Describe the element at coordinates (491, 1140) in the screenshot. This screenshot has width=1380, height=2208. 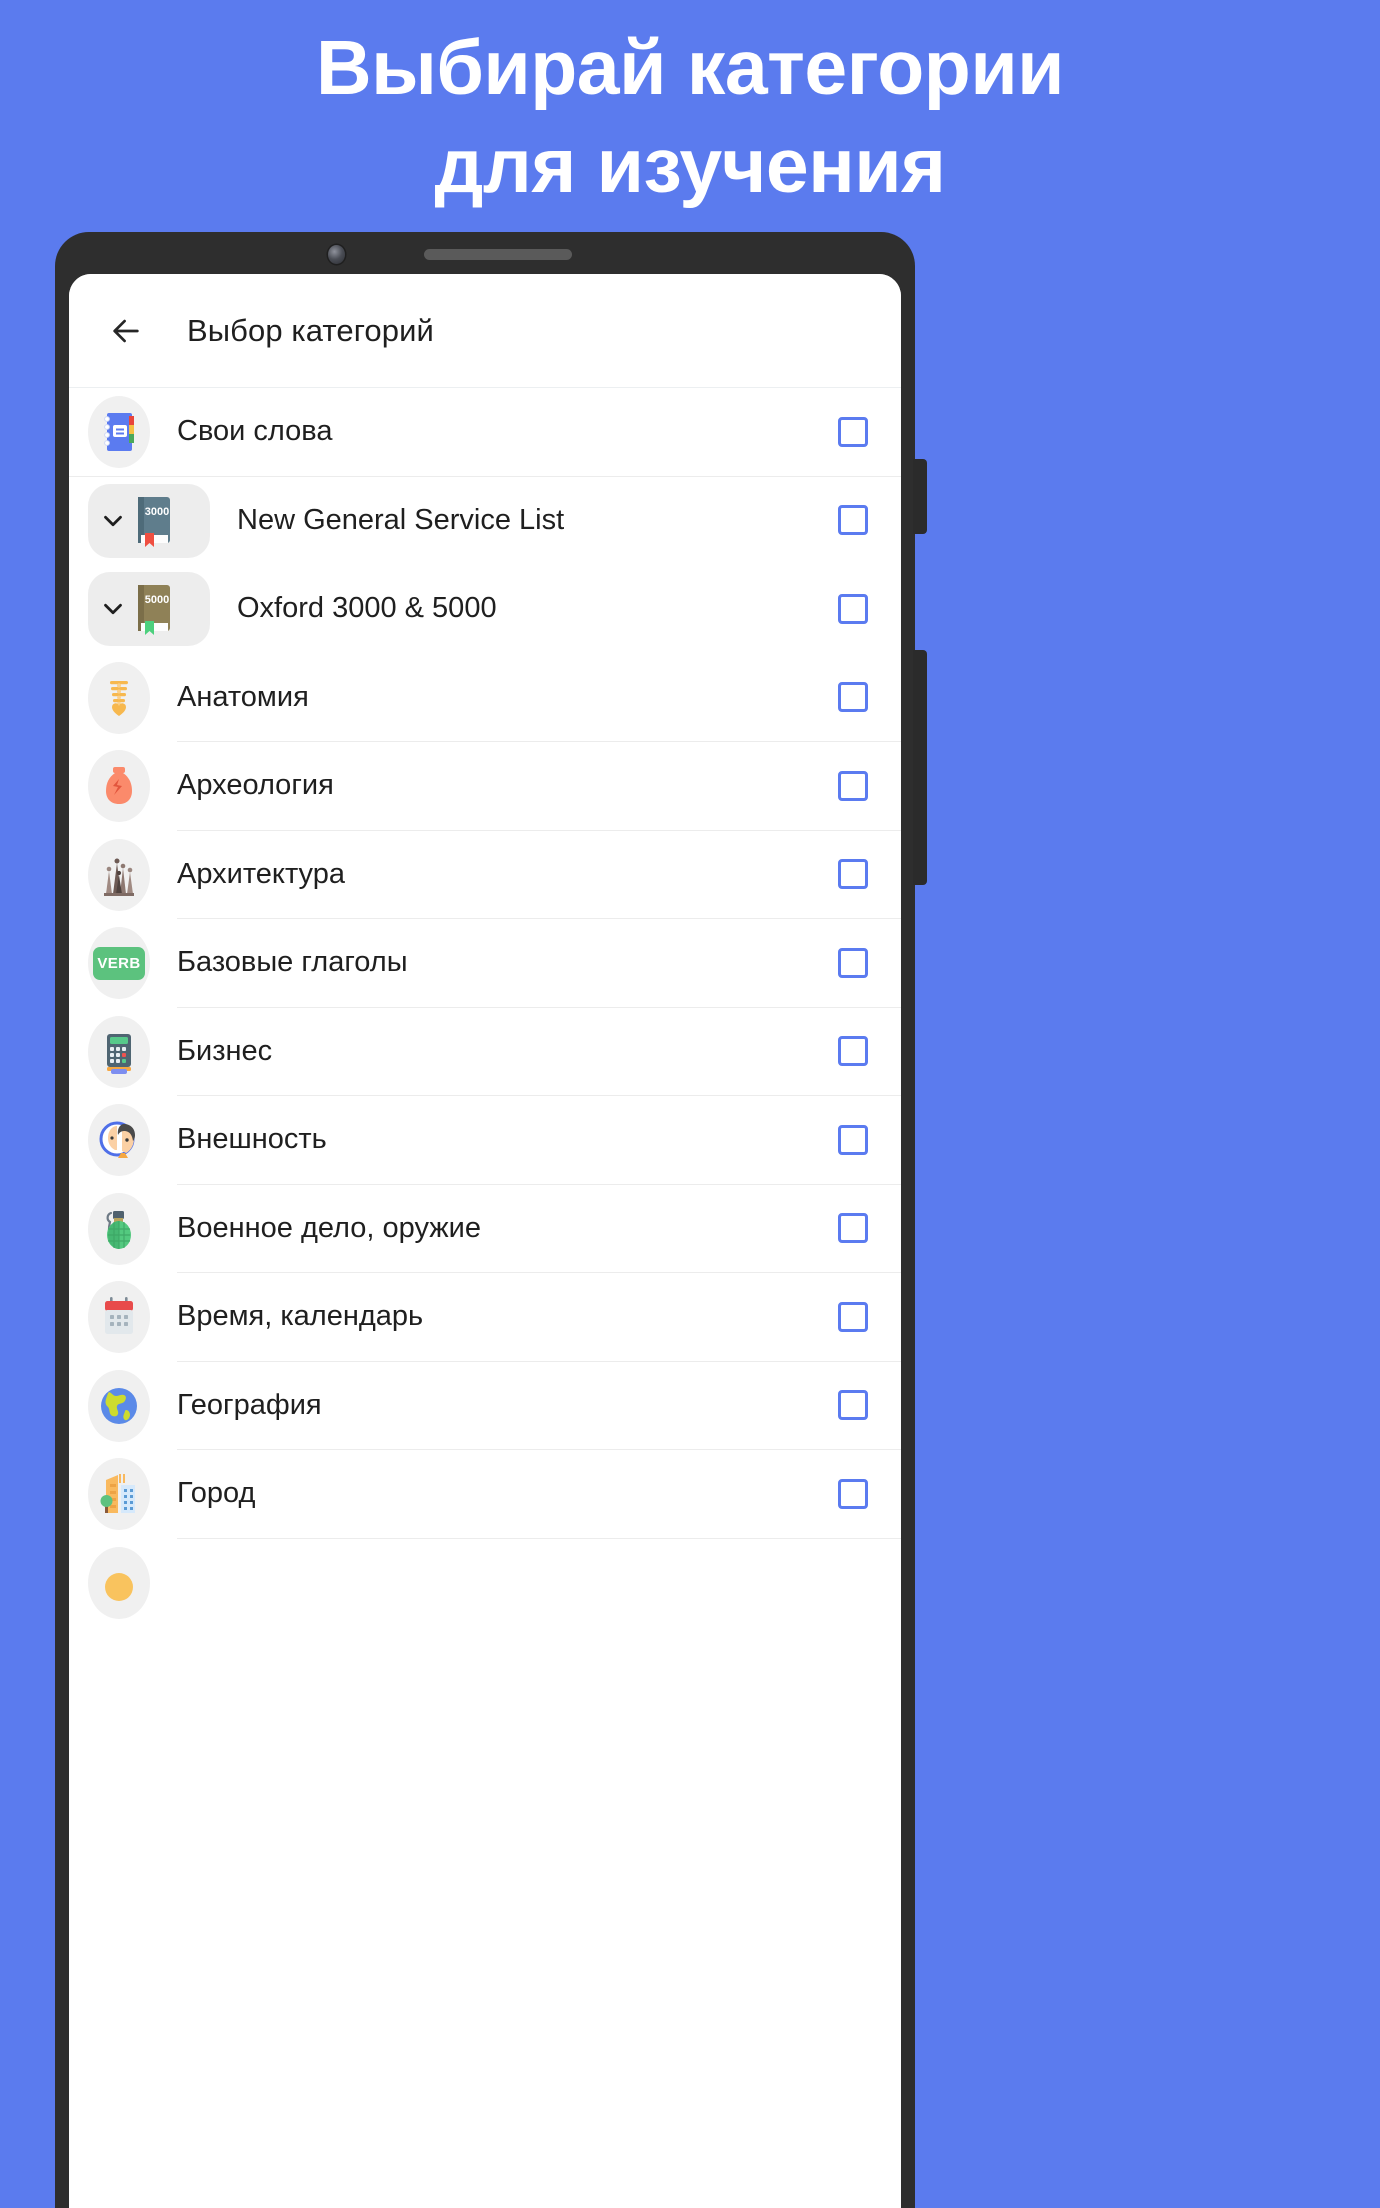
I see `label-container: Внешность` at that location.